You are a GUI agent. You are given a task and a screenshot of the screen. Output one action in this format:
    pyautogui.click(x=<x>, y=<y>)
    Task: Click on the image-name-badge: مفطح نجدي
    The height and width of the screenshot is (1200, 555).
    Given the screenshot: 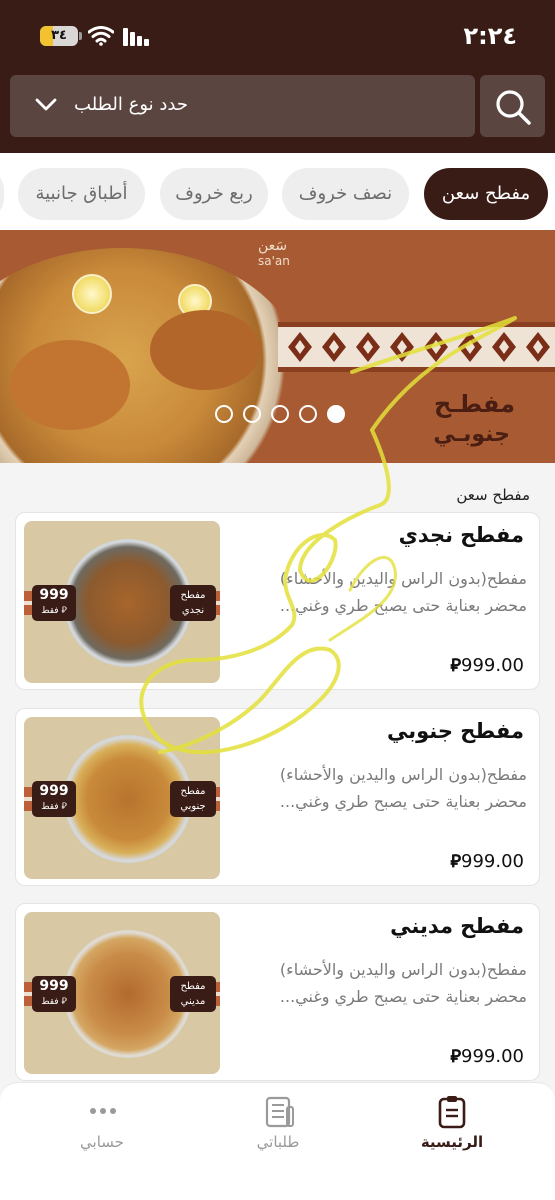 What is the action you would take?
    pyautogui.click(x=193, y=603)
    